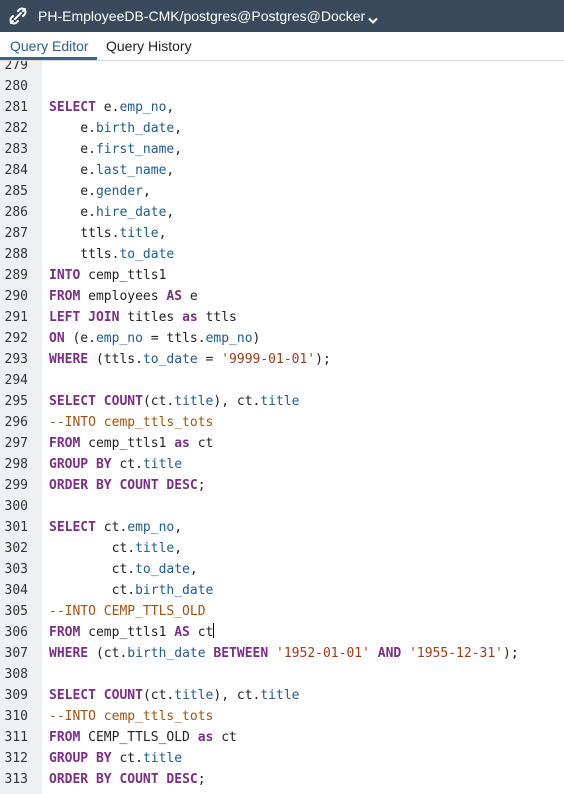 Image resolution: width=564 pixels, height=794 pixels. Describe the element at coordinates (16, 212) in the screenshot. I see `line-number: 286` at that location.